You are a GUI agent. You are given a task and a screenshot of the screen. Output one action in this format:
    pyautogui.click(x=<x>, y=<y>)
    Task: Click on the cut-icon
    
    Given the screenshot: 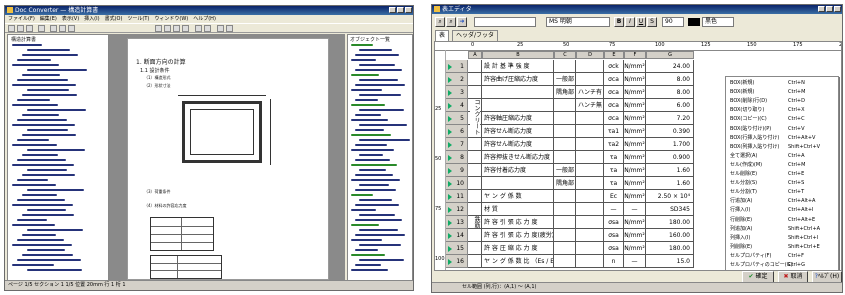 What is the action you would take?
    pyautogui.click(x=53, y=28)
    